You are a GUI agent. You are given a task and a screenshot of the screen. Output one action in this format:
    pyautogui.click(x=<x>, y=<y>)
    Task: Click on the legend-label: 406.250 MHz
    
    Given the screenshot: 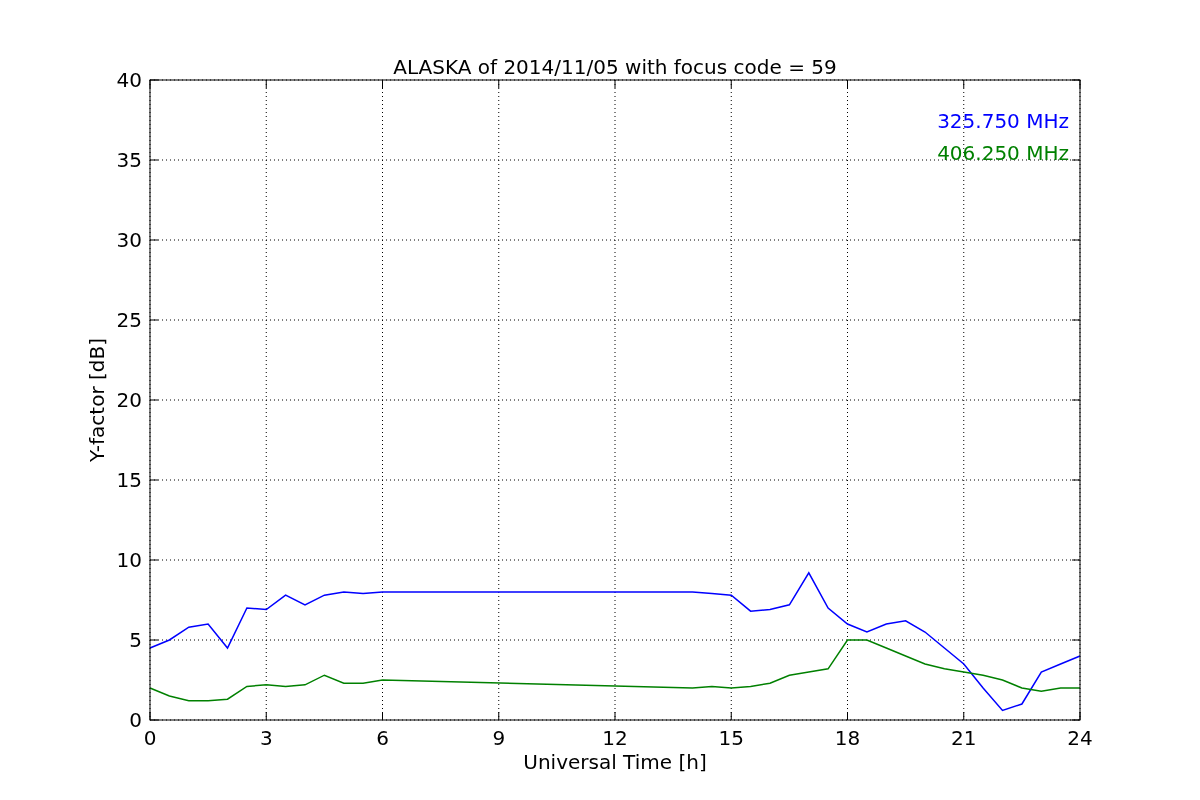 What is the action you would take?
    pyautogui.click(x=1003, y=153)
    